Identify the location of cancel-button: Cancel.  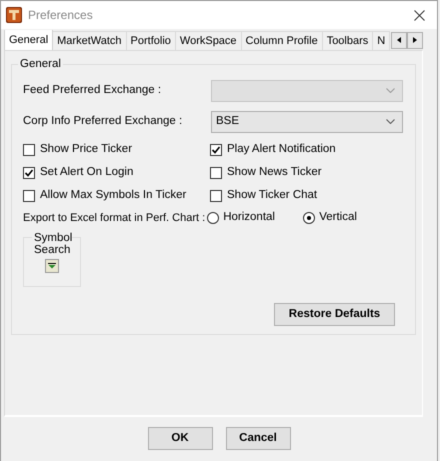
(258, 438).